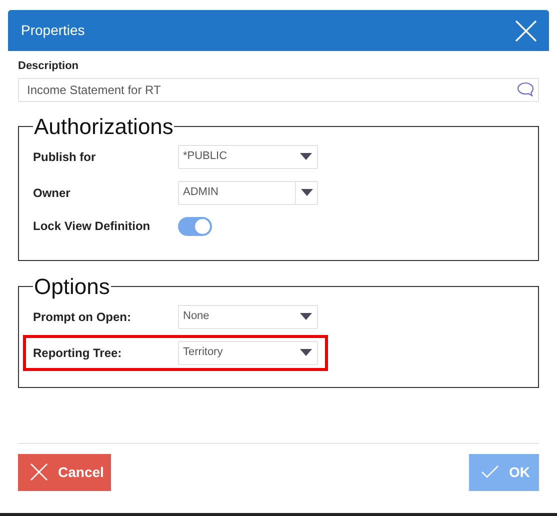 The height and width of the screenshot is (516, 557). What do you see at coordinates (278, 90) in the screenshot?
I see `description-field: Income Statement for RT` at bounding box center [278, 90].